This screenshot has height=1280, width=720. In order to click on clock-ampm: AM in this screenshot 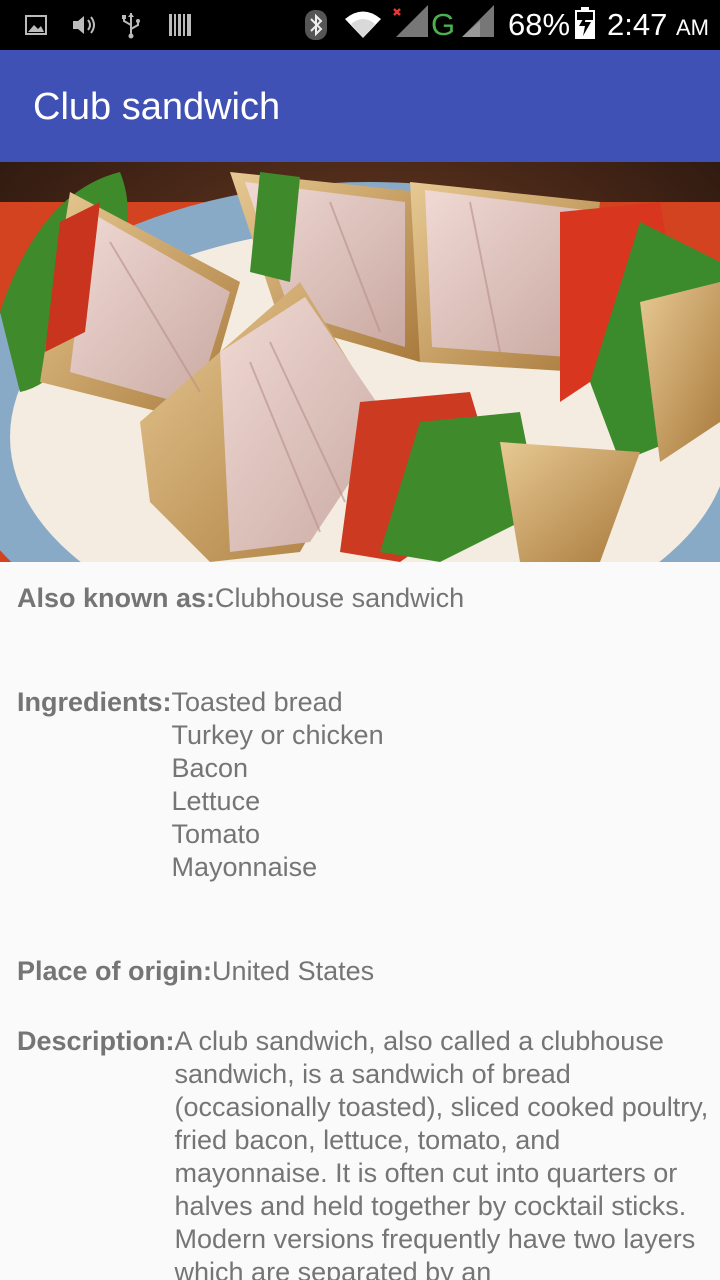, I will do `click(692, 27)`.